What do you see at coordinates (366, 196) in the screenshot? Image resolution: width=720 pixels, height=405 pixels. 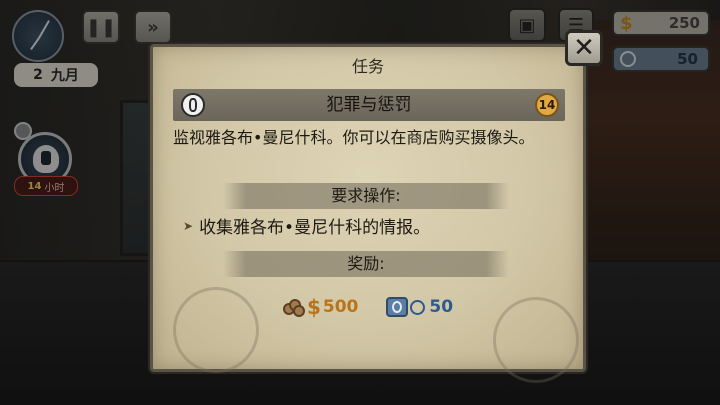 I see `requirements-header: 要求操作:` at bounding box center [366, 196].